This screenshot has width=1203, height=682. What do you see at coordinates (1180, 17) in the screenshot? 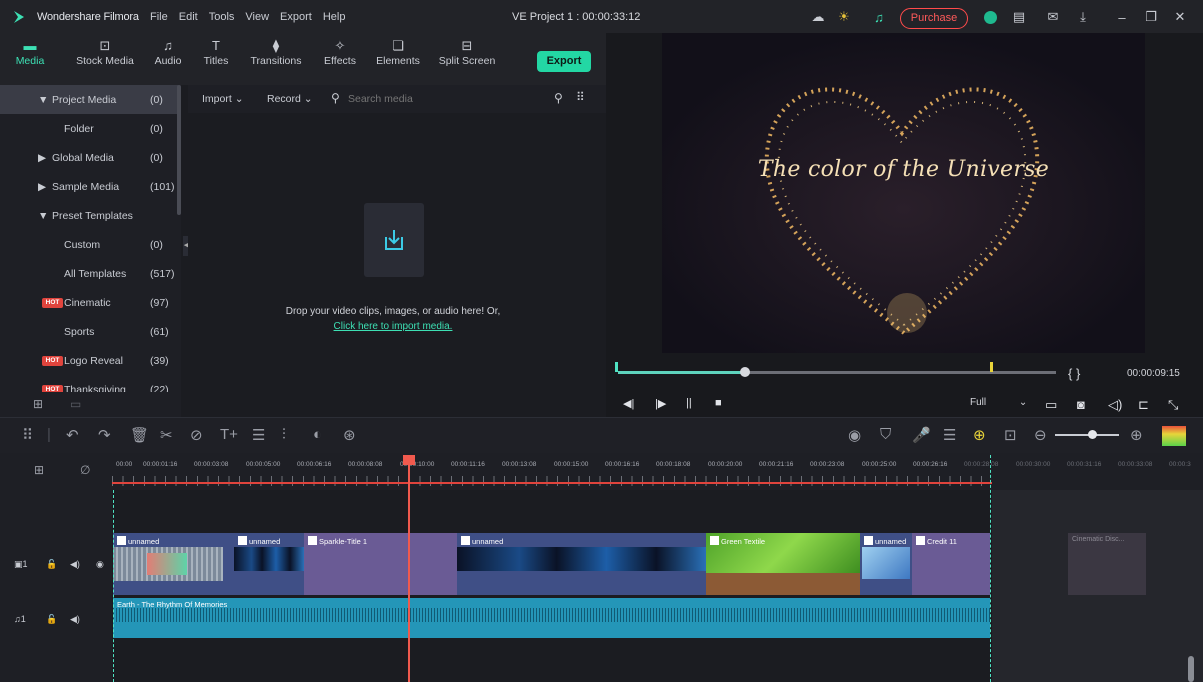
I see `close-icon: ✕` at bounding box center [1180, 17].